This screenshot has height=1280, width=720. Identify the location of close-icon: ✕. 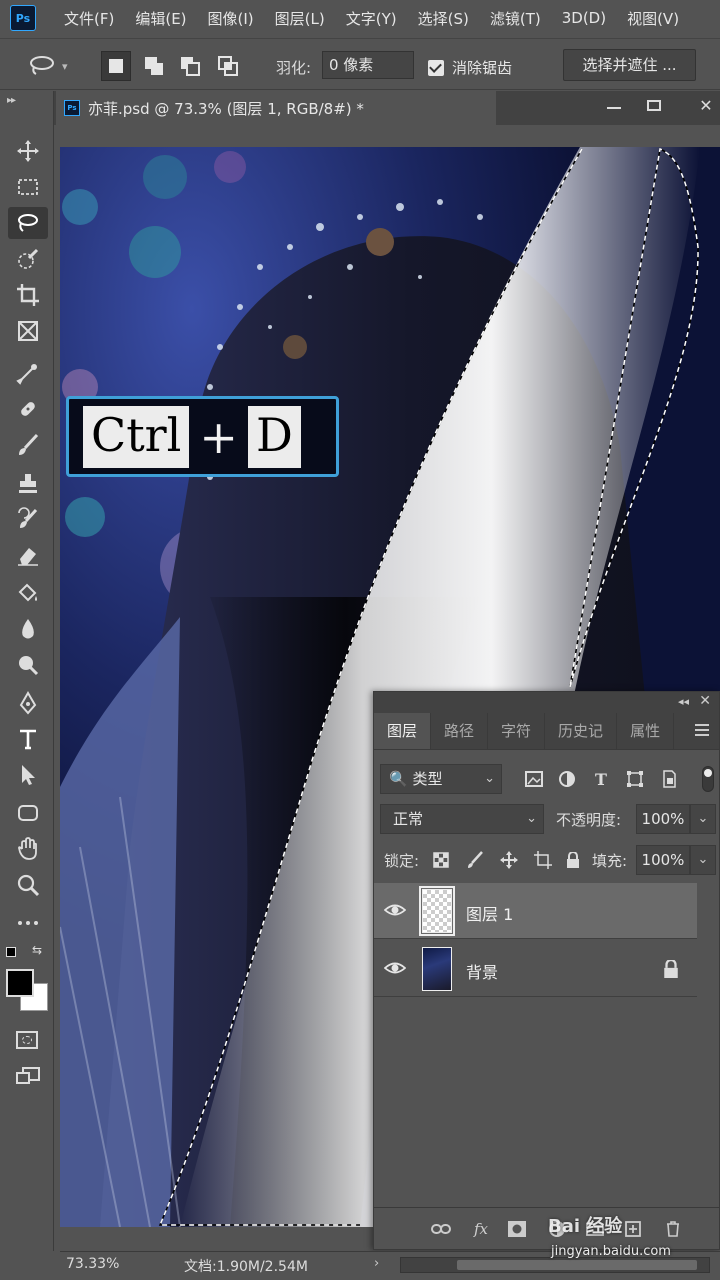
(706, 105).